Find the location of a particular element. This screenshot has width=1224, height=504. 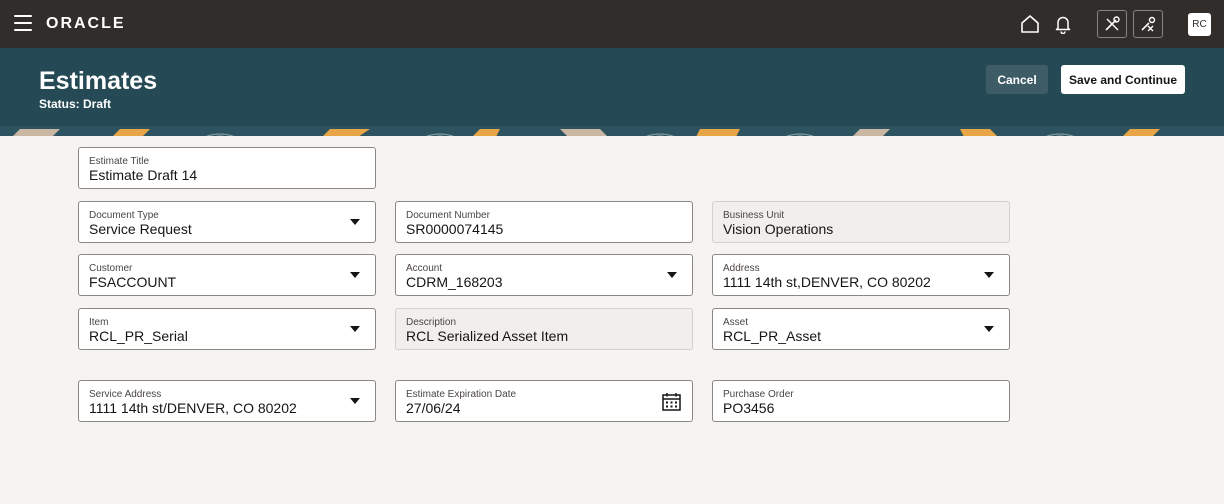

avatar: RC is located at coordinates (1199, 24).